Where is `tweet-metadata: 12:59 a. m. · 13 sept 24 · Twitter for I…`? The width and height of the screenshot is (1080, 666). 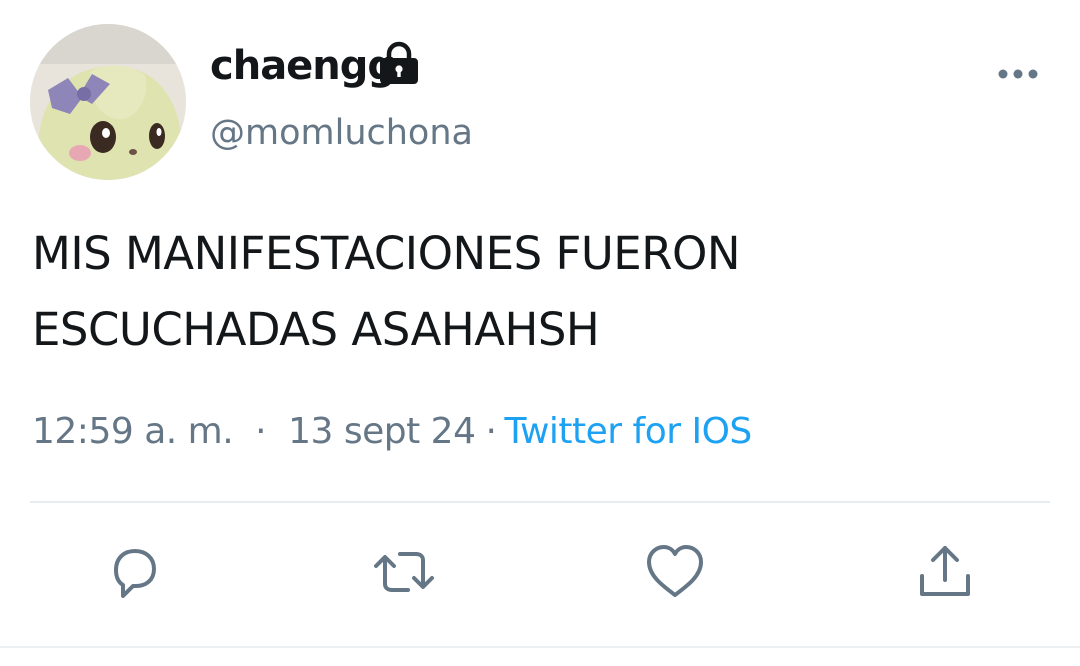 tweet-metadata: 12:59 a. m. · 13 sept 24 · Twitter for I… is located at coordinates (392, 431).